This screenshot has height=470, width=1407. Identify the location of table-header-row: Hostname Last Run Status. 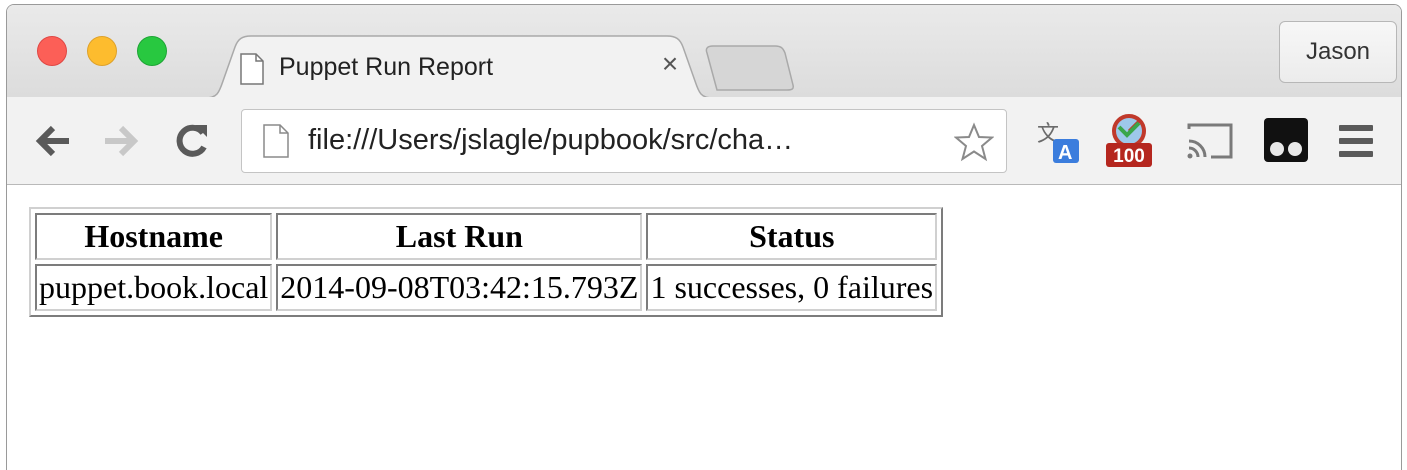
(486, 236).